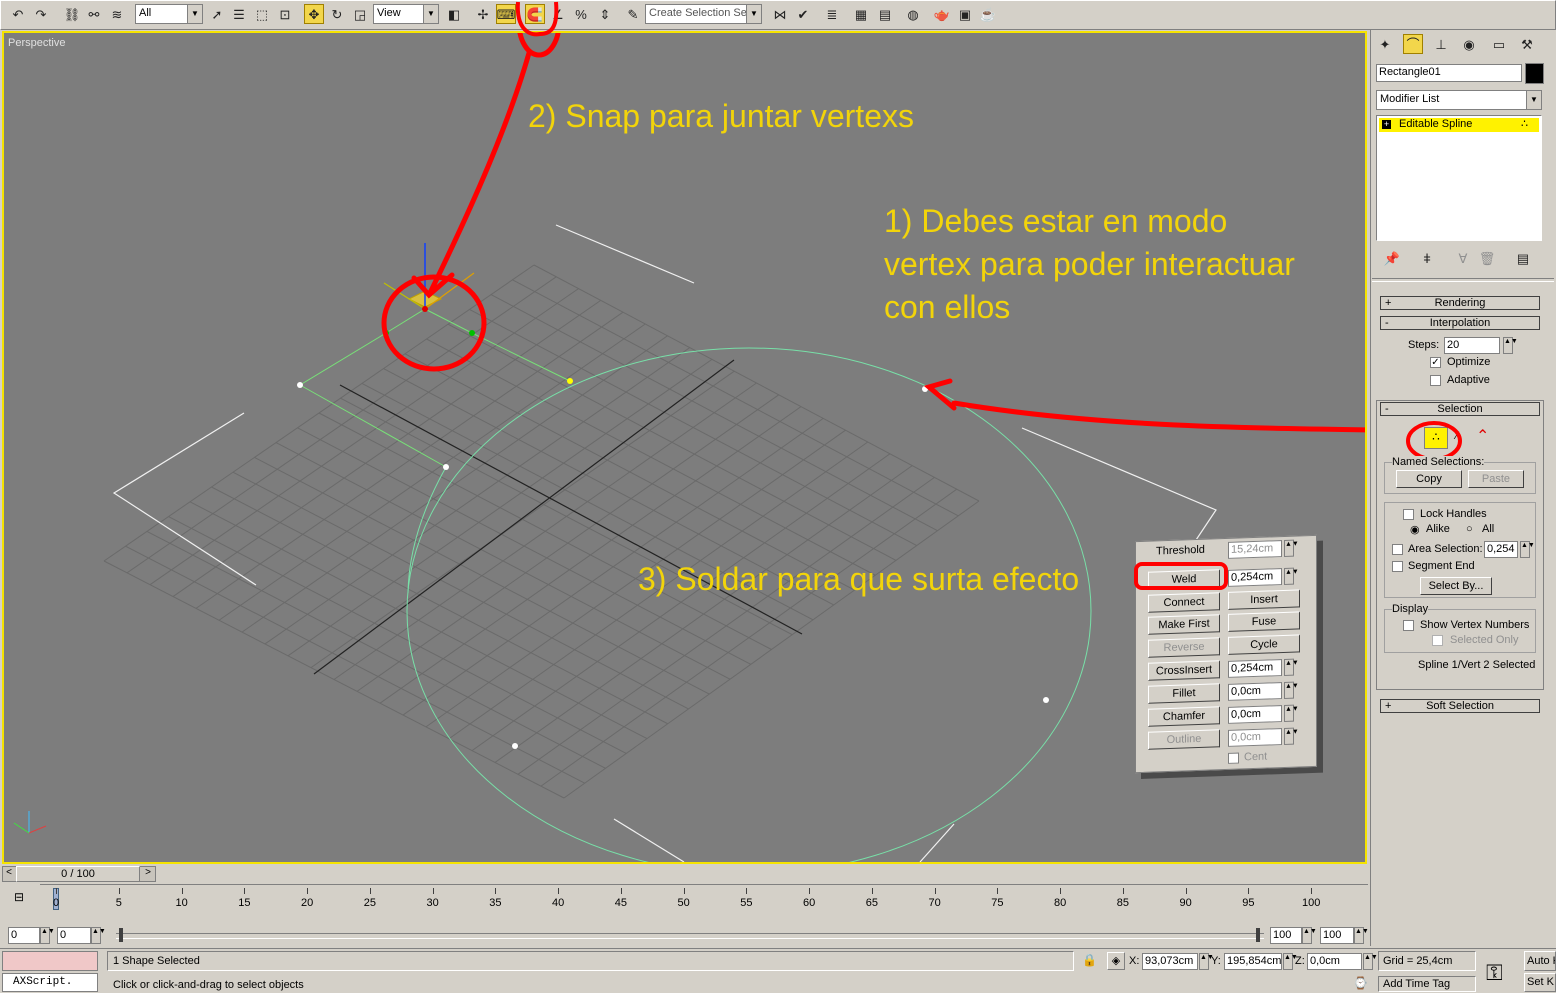 Image resolution: width=1556 pixels, height=993 pixels. Describe the element at coordinates (24, 935) in the screenshot. I see `start-frame-field-a: 0` at that location.